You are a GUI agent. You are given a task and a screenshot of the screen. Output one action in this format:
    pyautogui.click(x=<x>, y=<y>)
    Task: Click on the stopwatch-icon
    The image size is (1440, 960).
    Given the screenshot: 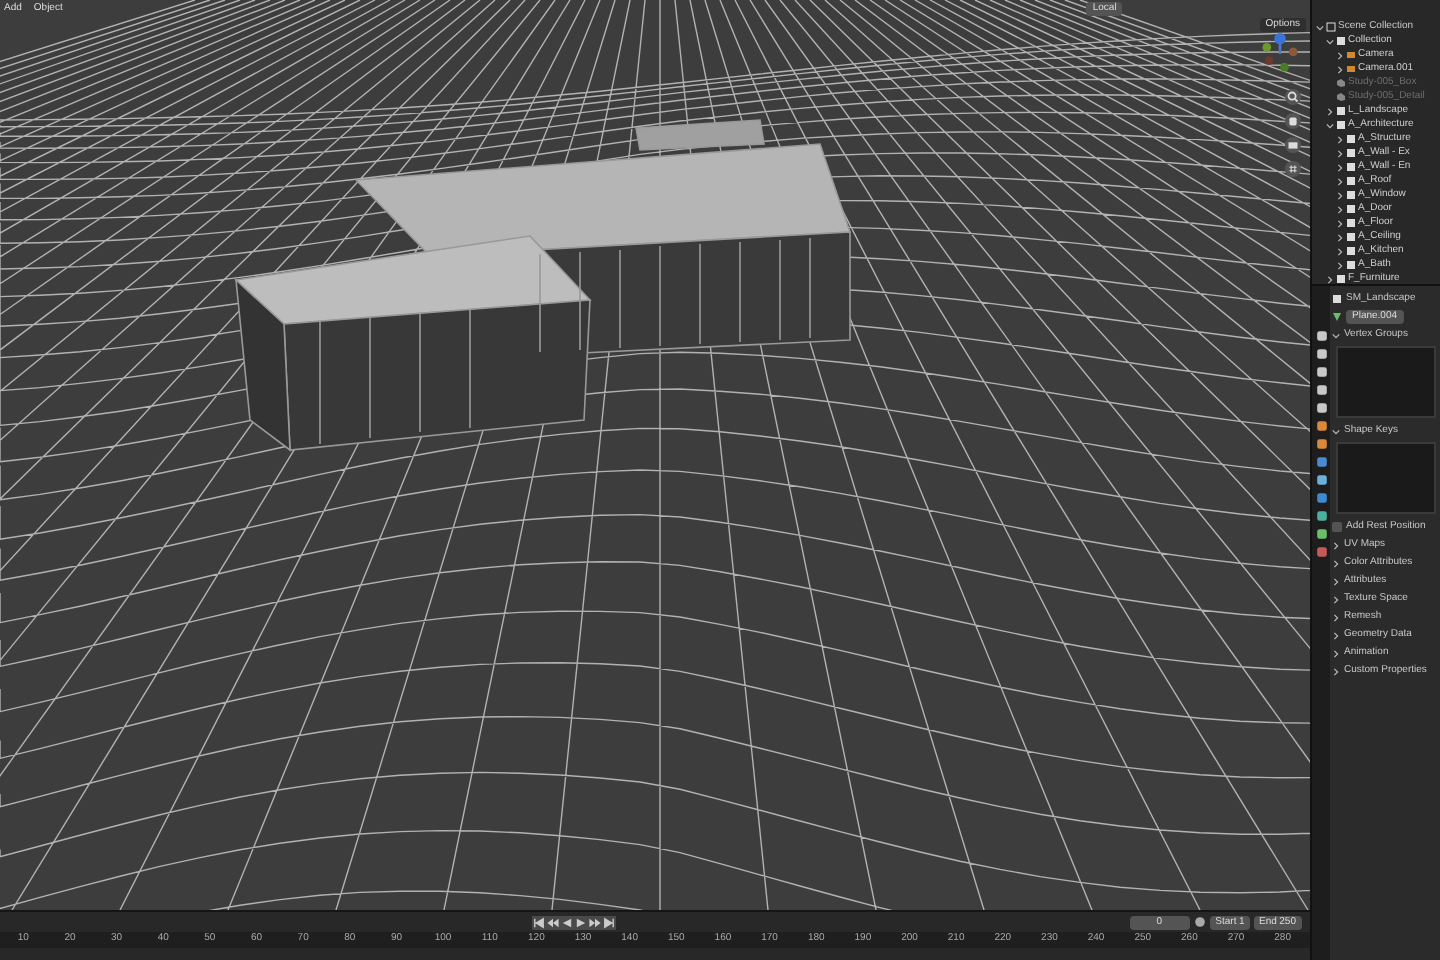 What is the action you would take?
    pyautogui.click(x=1199, y=922)
    